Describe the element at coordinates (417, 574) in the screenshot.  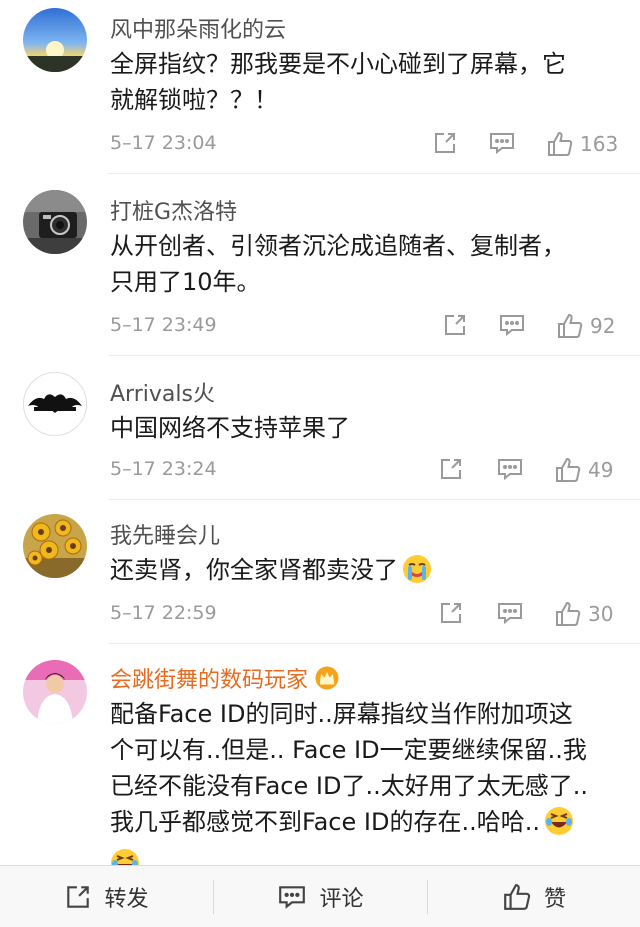
I see `crying-face-emoji` at that location.